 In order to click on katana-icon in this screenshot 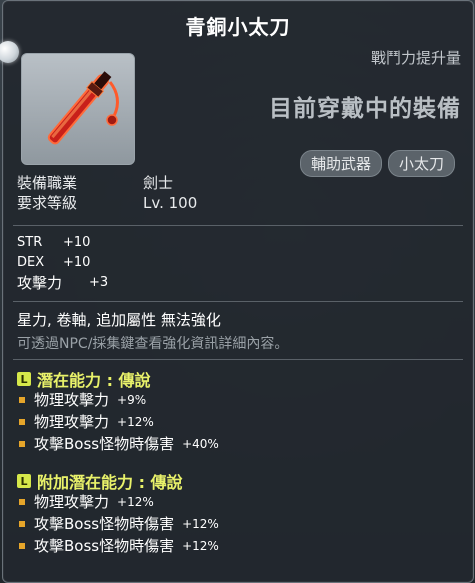, I will do `click(83, 108)`.